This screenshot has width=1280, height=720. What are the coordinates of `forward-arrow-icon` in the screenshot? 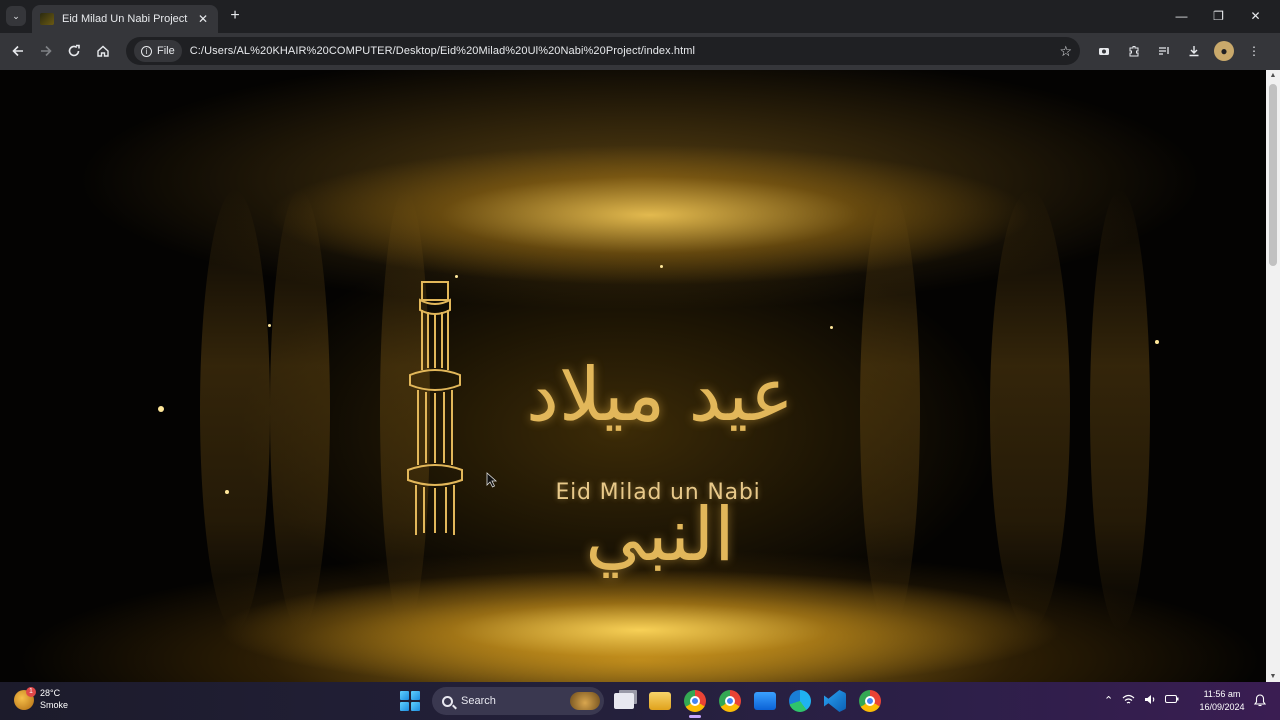 It's located at (46, 51).